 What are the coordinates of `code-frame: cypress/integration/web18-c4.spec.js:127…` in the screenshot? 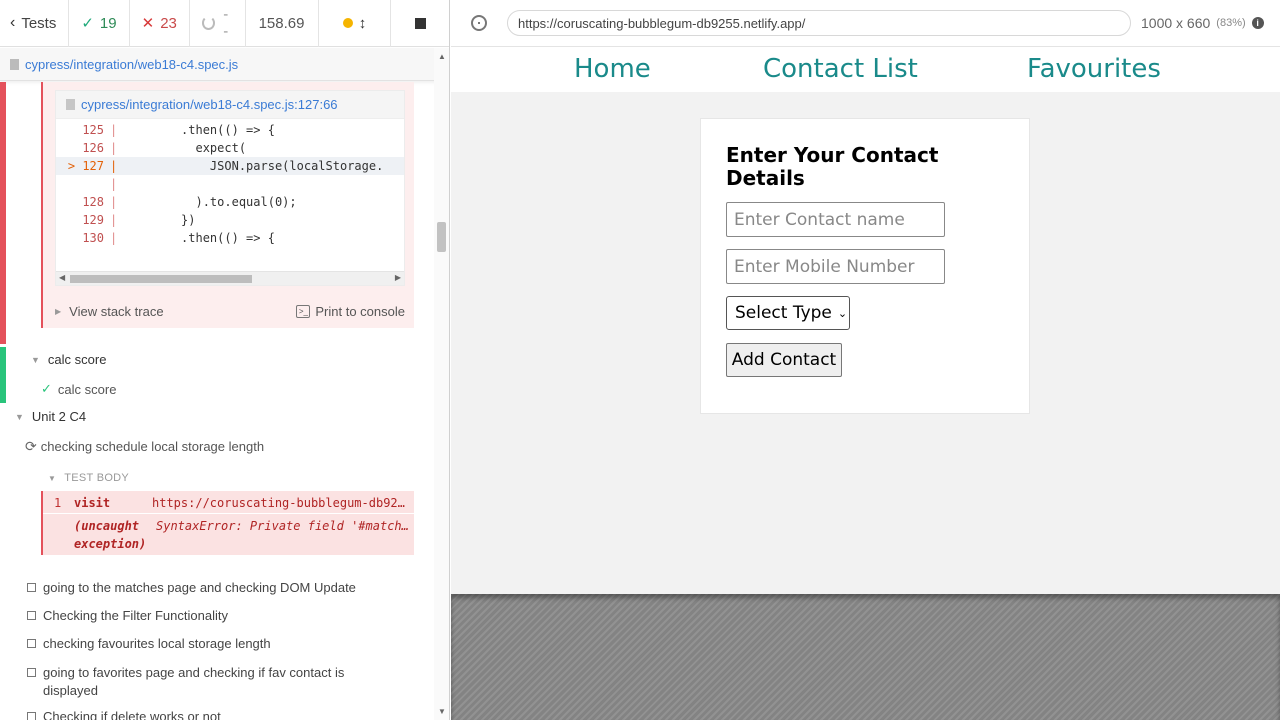 It's located at (230, 188).